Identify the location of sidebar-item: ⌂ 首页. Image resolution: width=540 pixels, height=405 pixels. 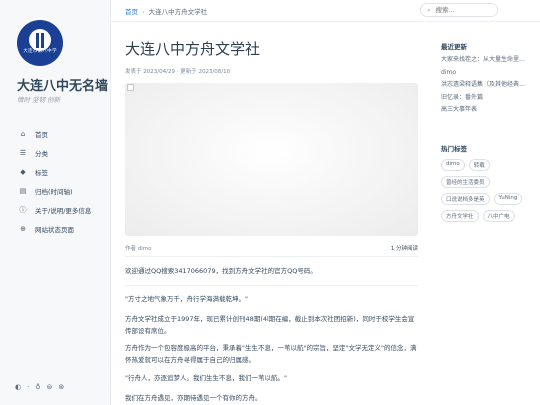
(62, 133).